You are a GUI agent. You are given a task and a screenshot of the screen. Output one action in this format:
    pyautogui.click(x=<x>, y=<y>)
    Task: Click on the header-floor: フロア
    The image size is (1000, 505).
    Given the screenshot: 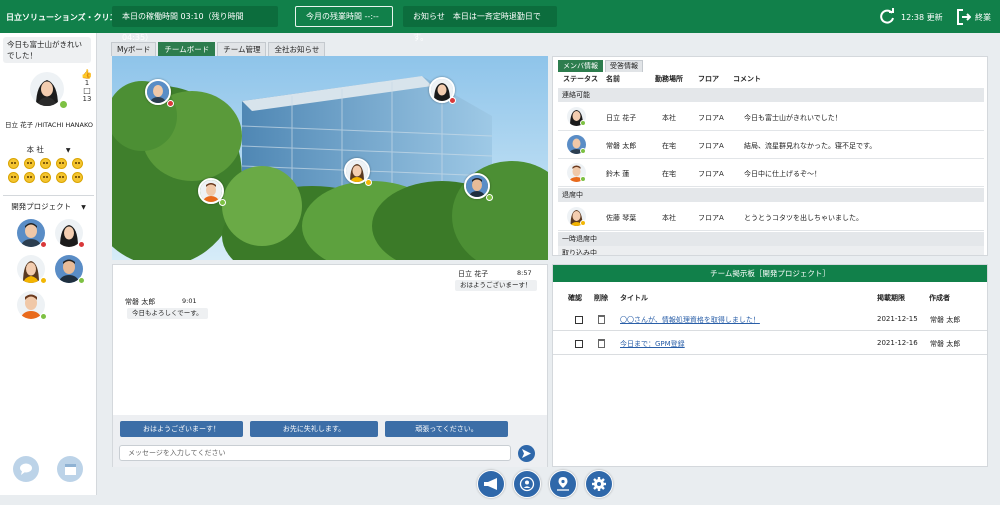 What is the action you would take?
    pyautogui.click(x=708, y=79)
    